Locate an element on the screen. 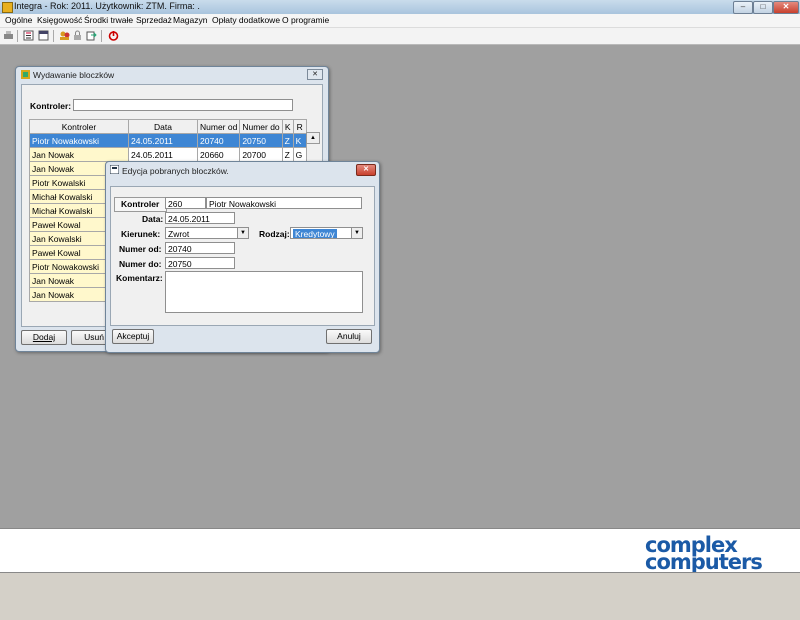 The height and width of the screenshot is (620, 800). komentarz-textarea is located at coordinates (264, 292).